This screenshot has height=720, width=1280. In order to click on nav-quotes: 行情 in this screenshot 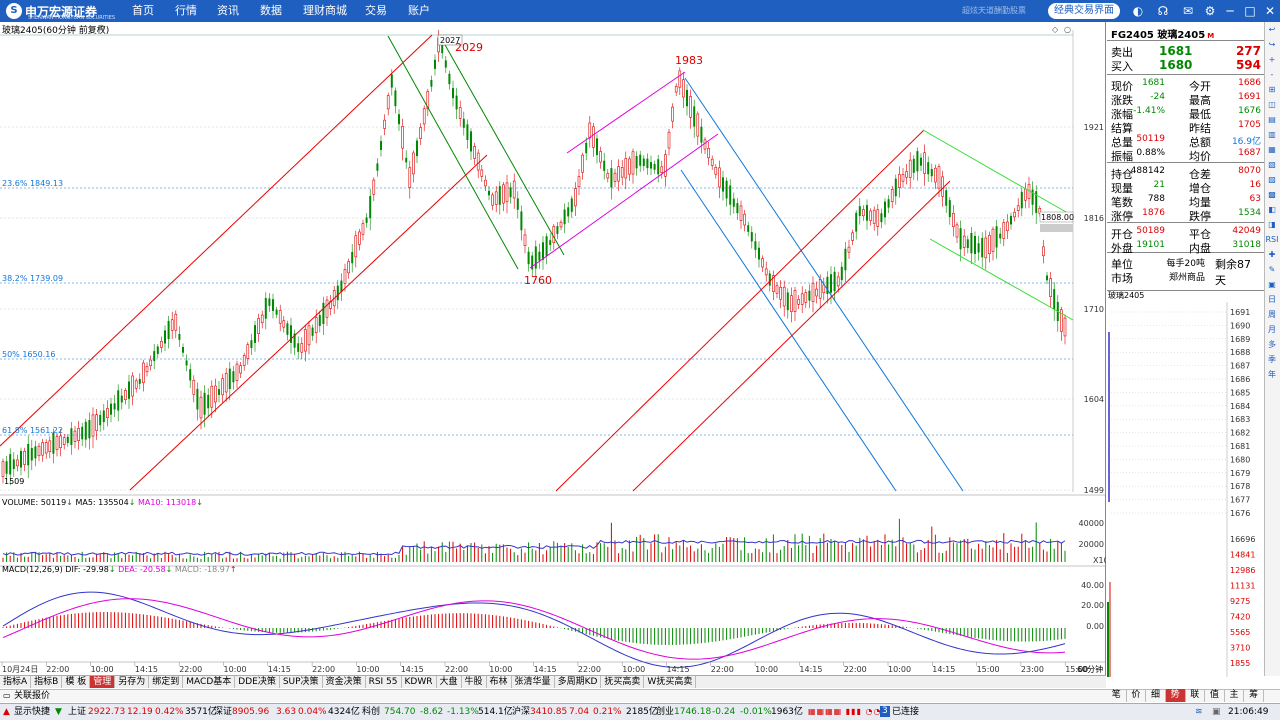, I will do `click(186, 11)`.